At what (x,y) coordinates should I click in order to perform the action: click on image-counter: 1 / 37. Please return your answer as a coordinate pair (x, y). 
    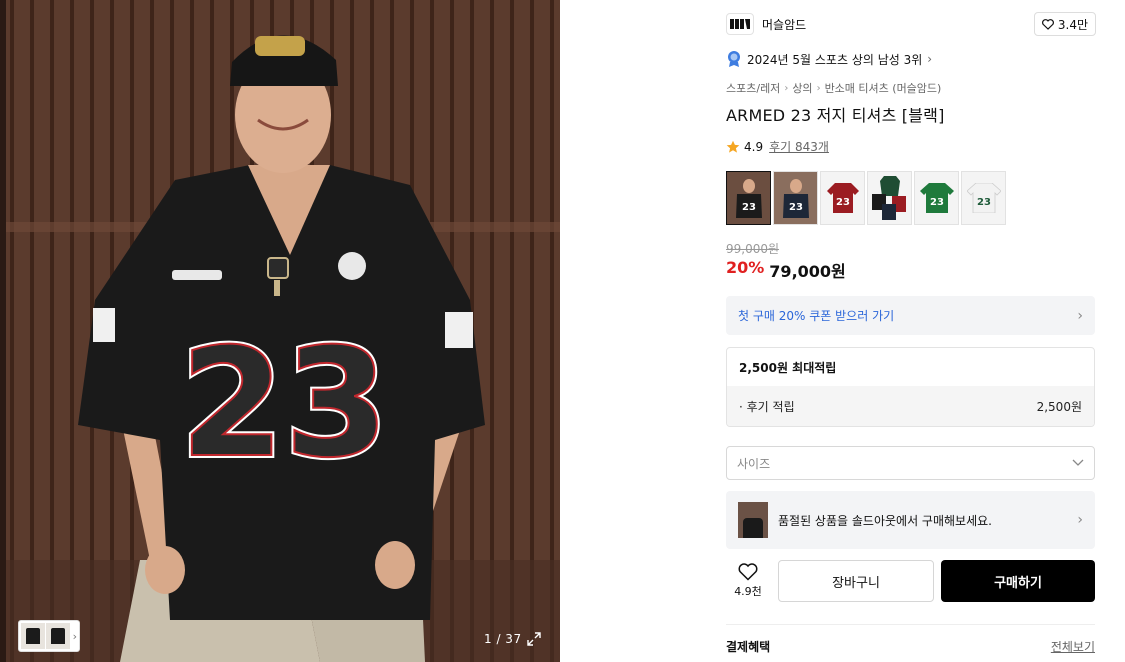
    Looking at the image, I should click on (503, 639).